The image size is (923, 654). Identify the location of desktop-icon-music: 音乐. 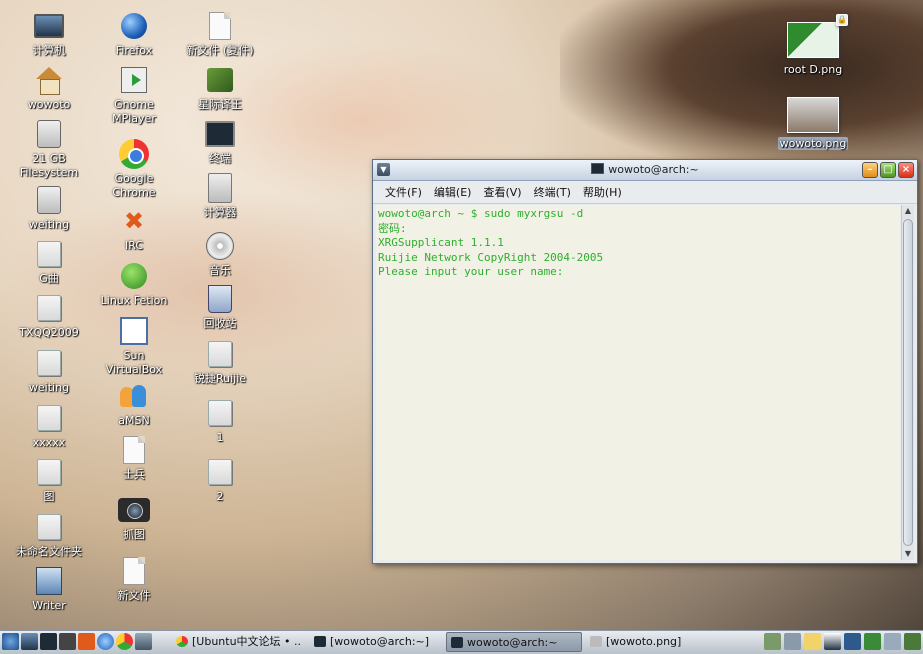
(220, 254).